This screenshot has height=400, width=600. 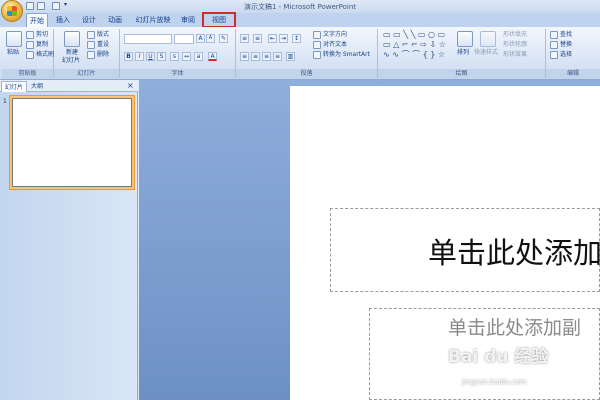 What do you see at coordinates (177, 74) in the screenshot?
I see `group-label-font: 字体` at bounding box center [177, 74].